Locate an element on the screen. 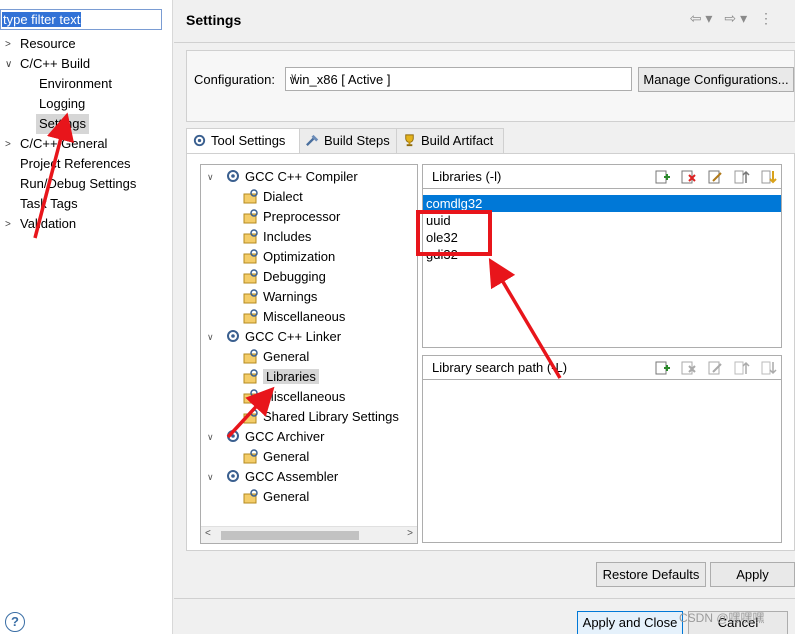 The image size is (795, 634). list-item: gdi32 is located at coordinates (602, 254).